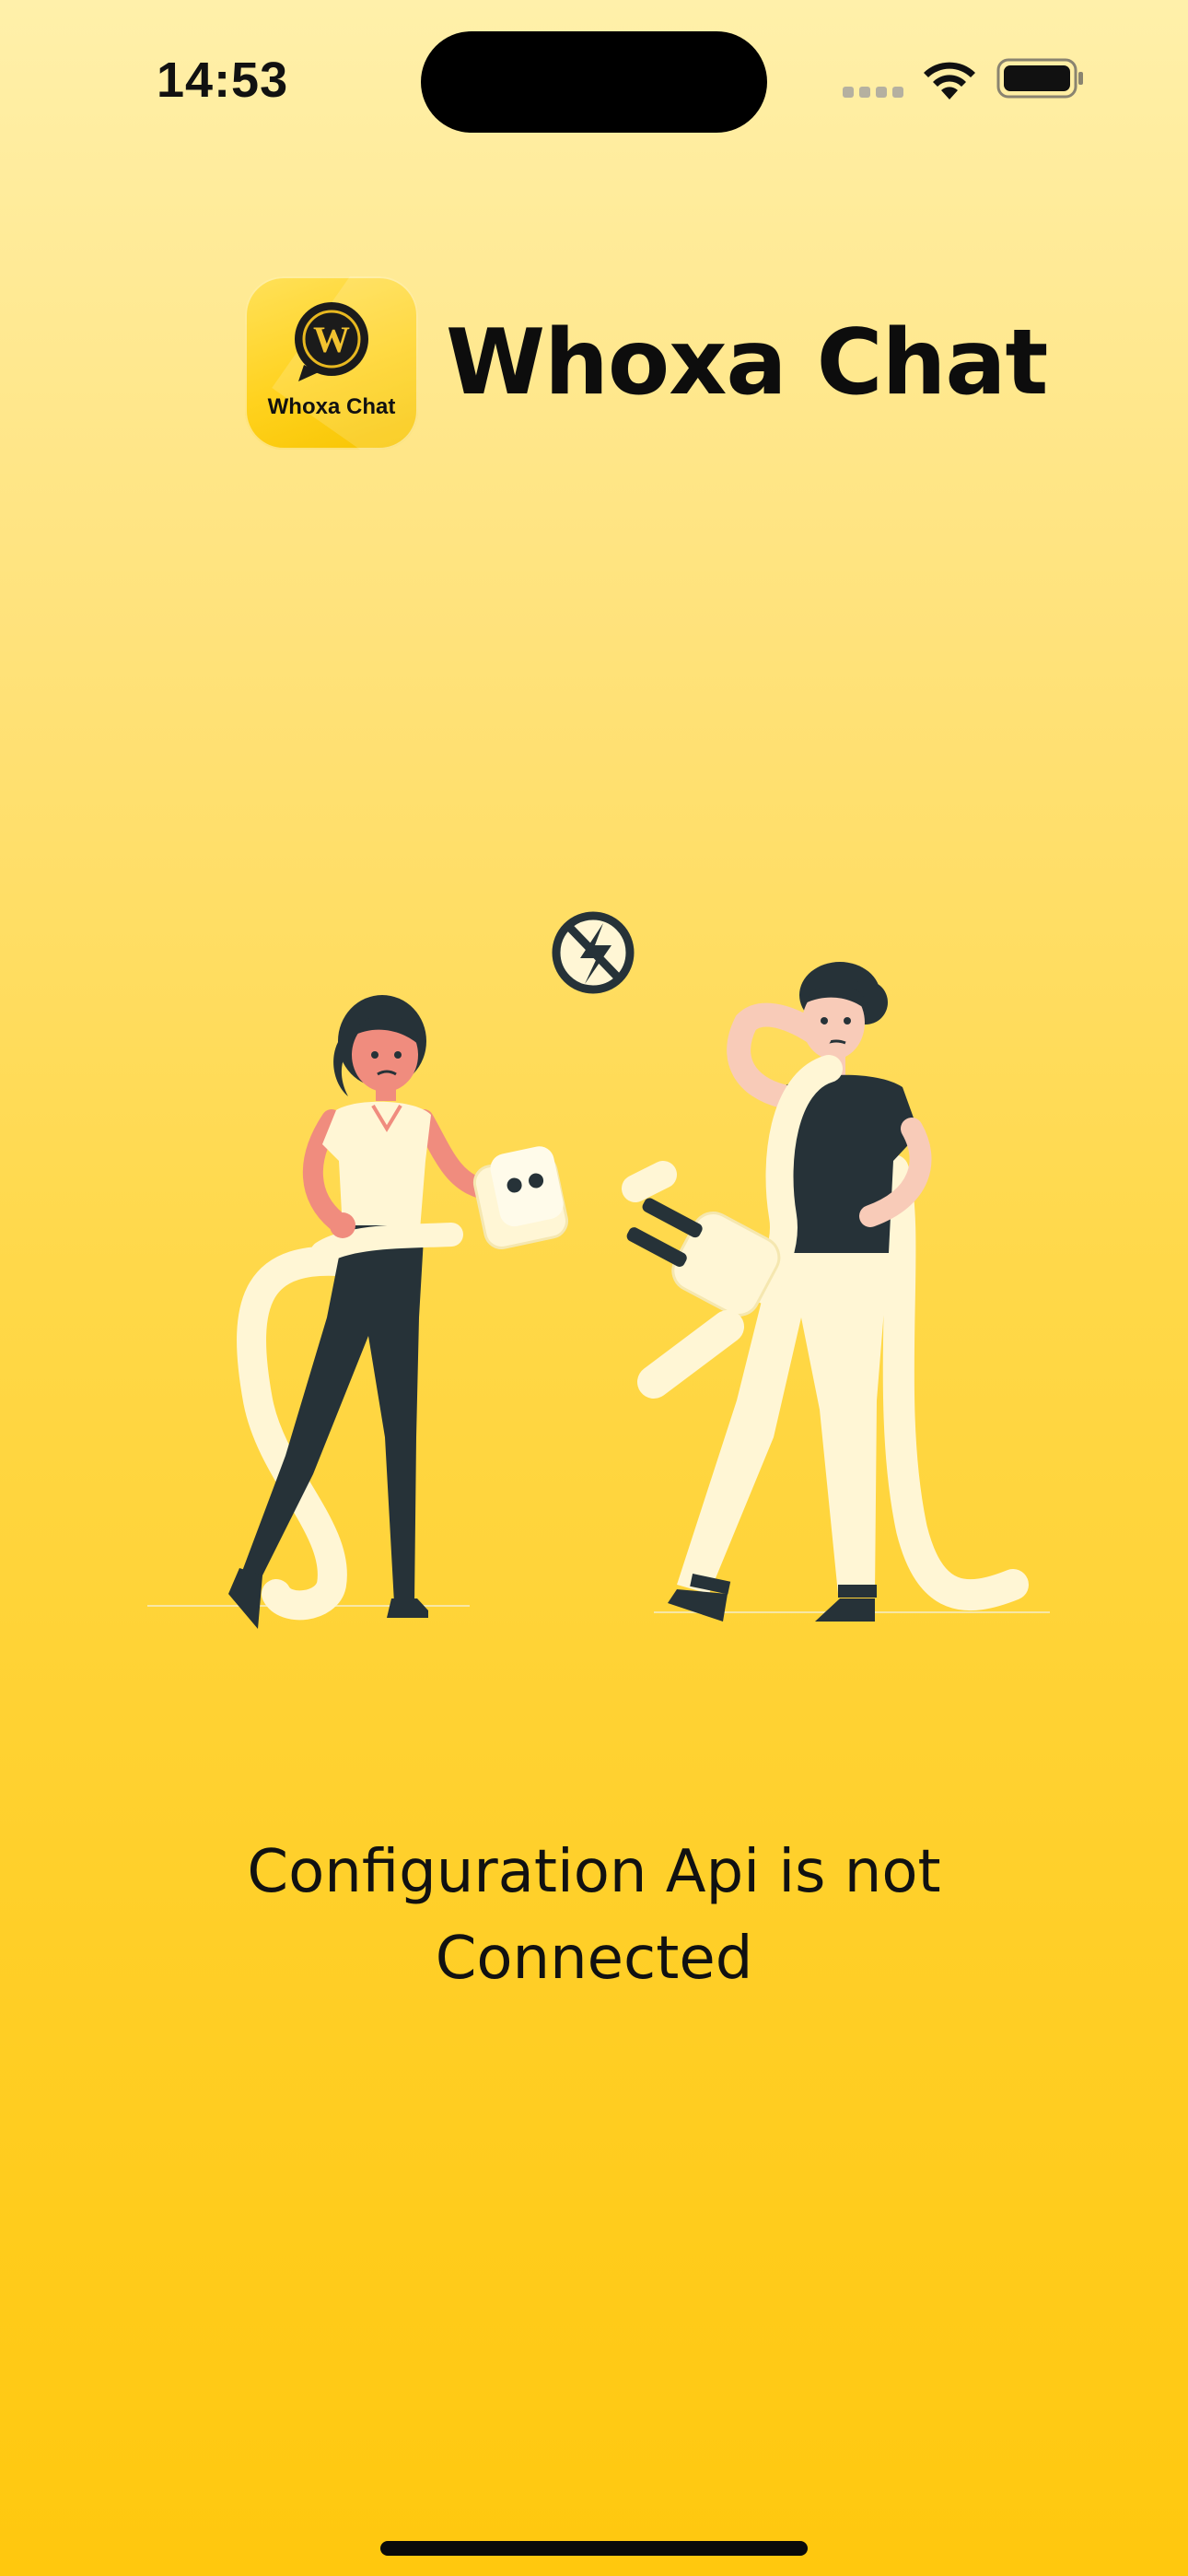 This screenshot has height=2576, width=1188. I want to click on woman-figure, so click(398, 1312).